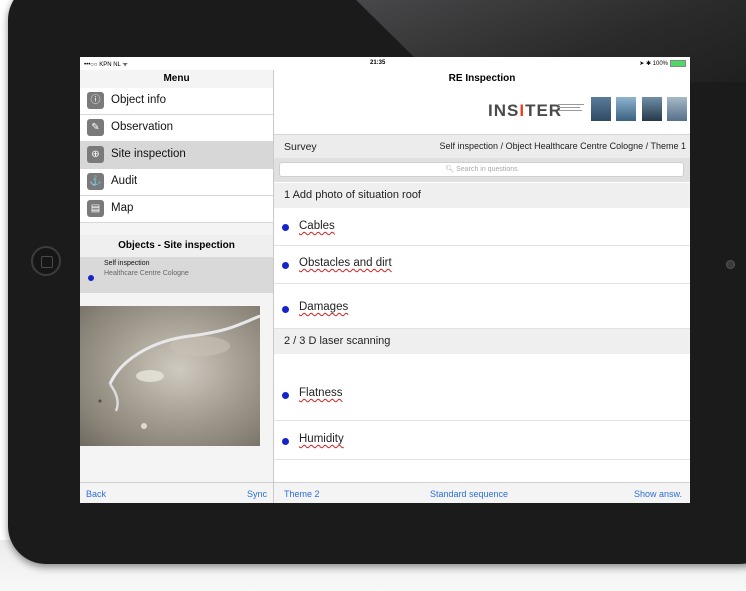 The width and height of the screenshot is (746, 591). What do you see at coordinates (257, 494) in the screenshot?
I see `sync-button: Sync` at bounding box center [257, 494].